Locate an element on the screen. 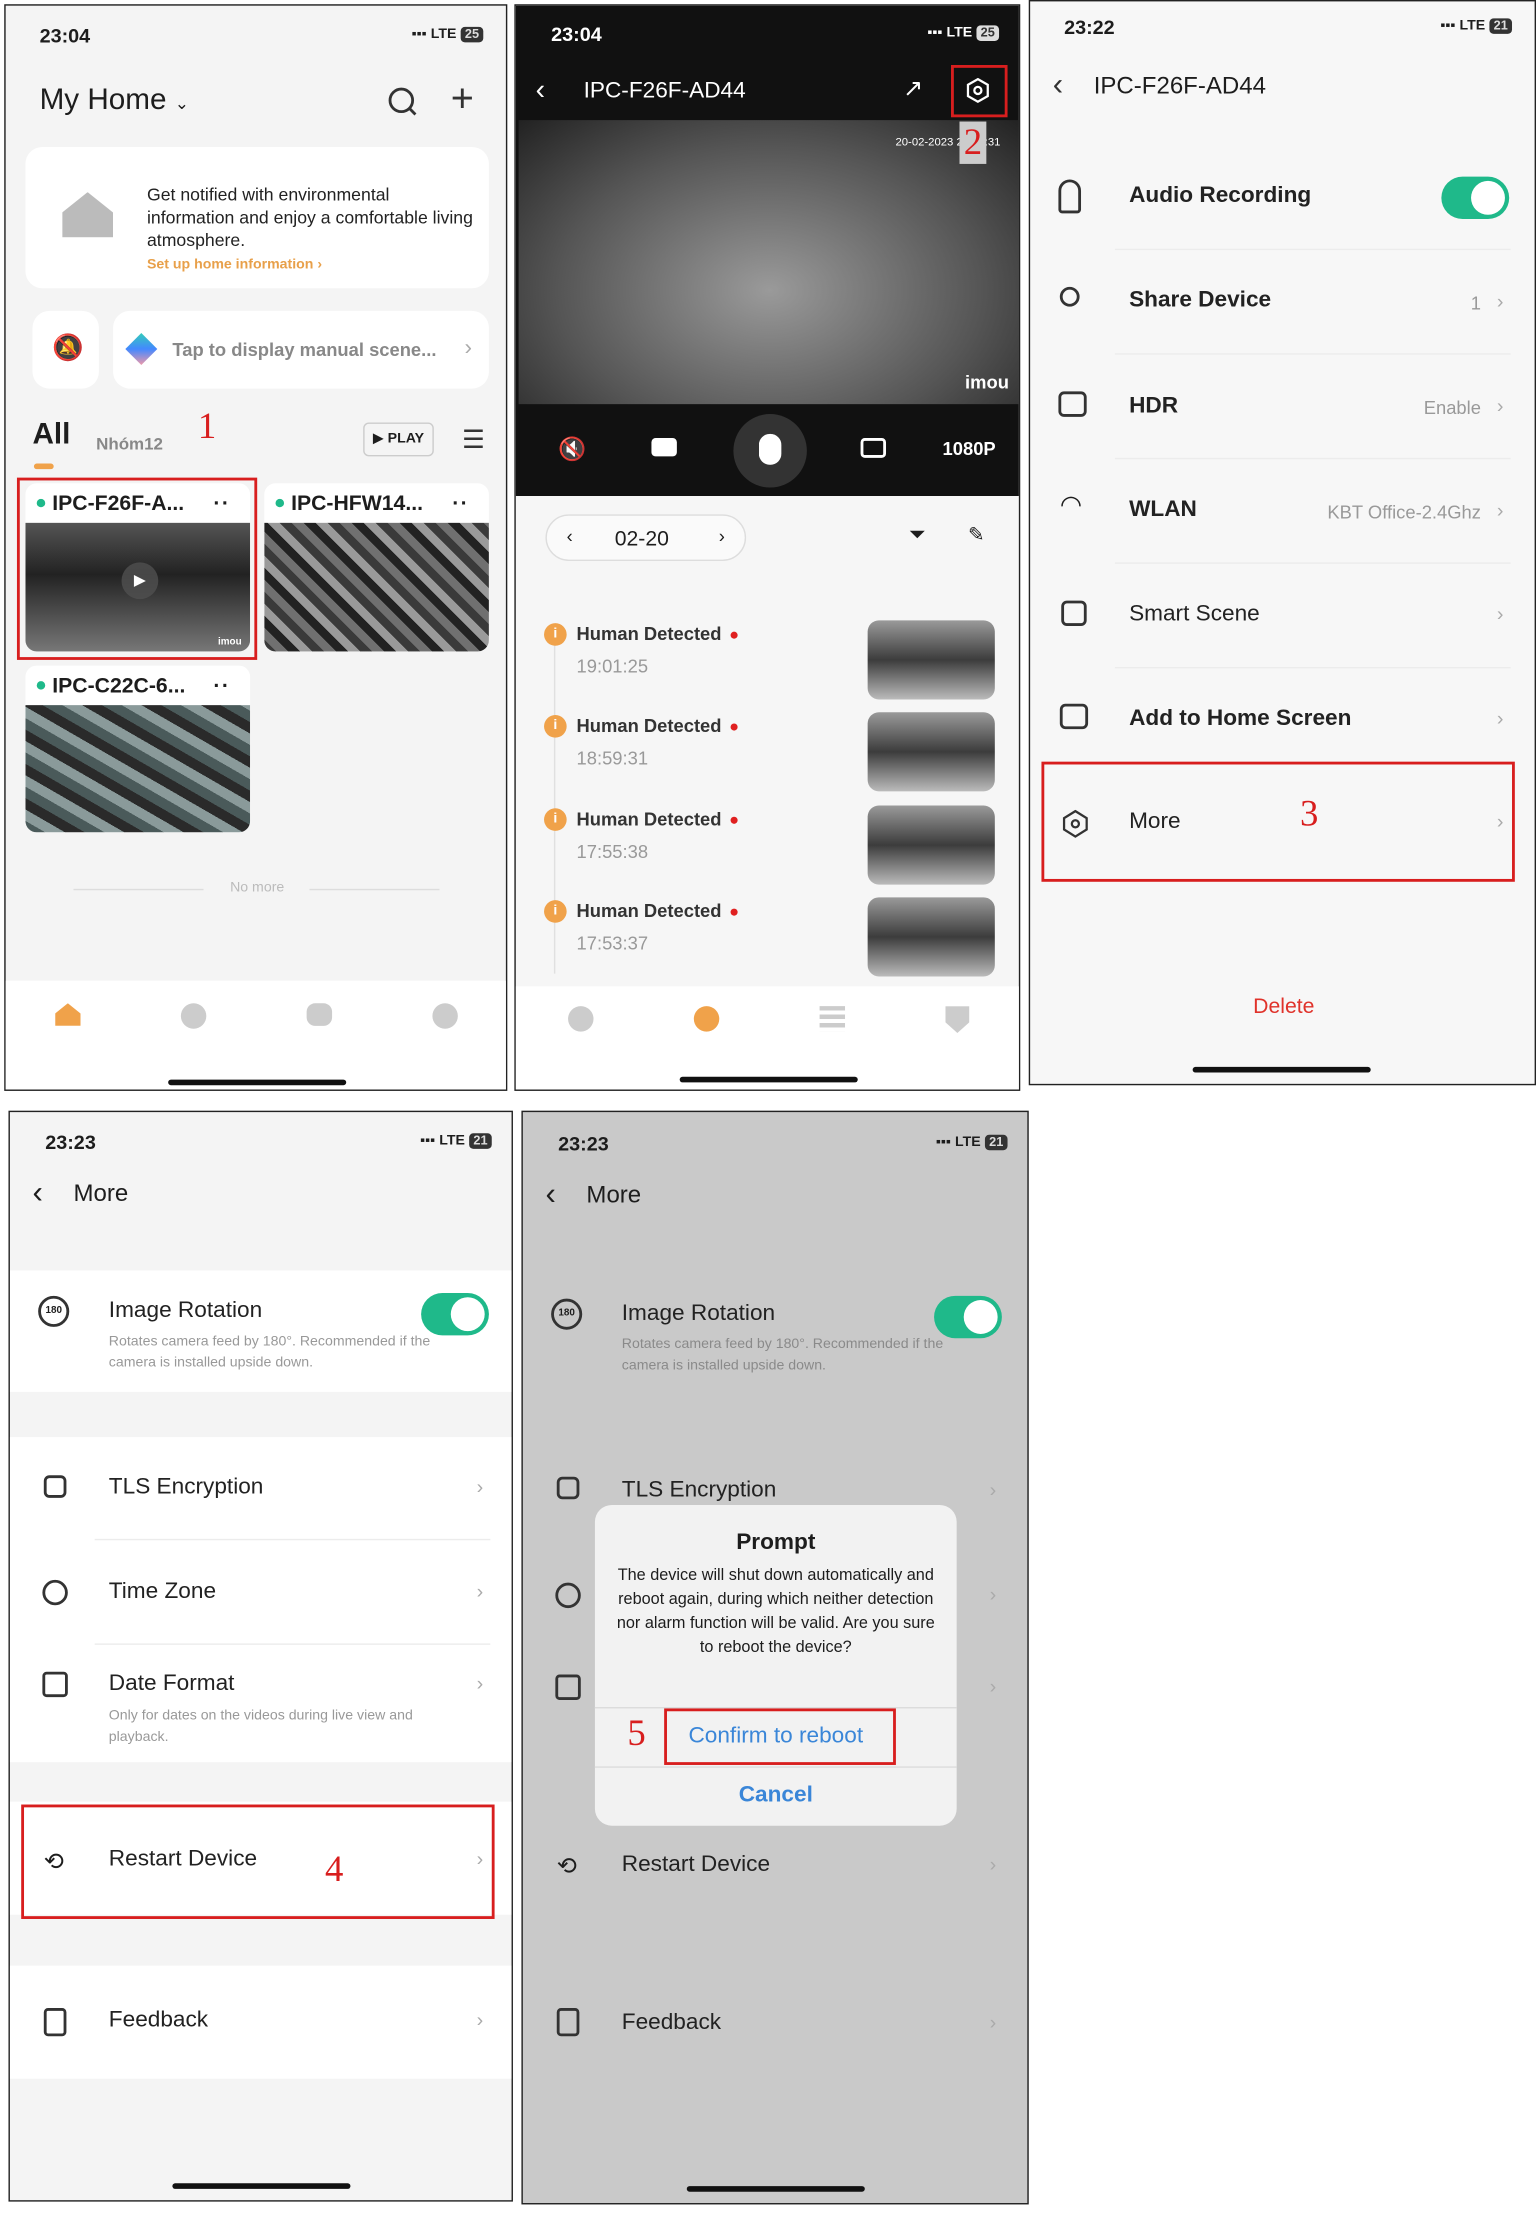 This screenshot has height=2216, width=1536. share-icon: ↗ is located at coordinates (913, 89).